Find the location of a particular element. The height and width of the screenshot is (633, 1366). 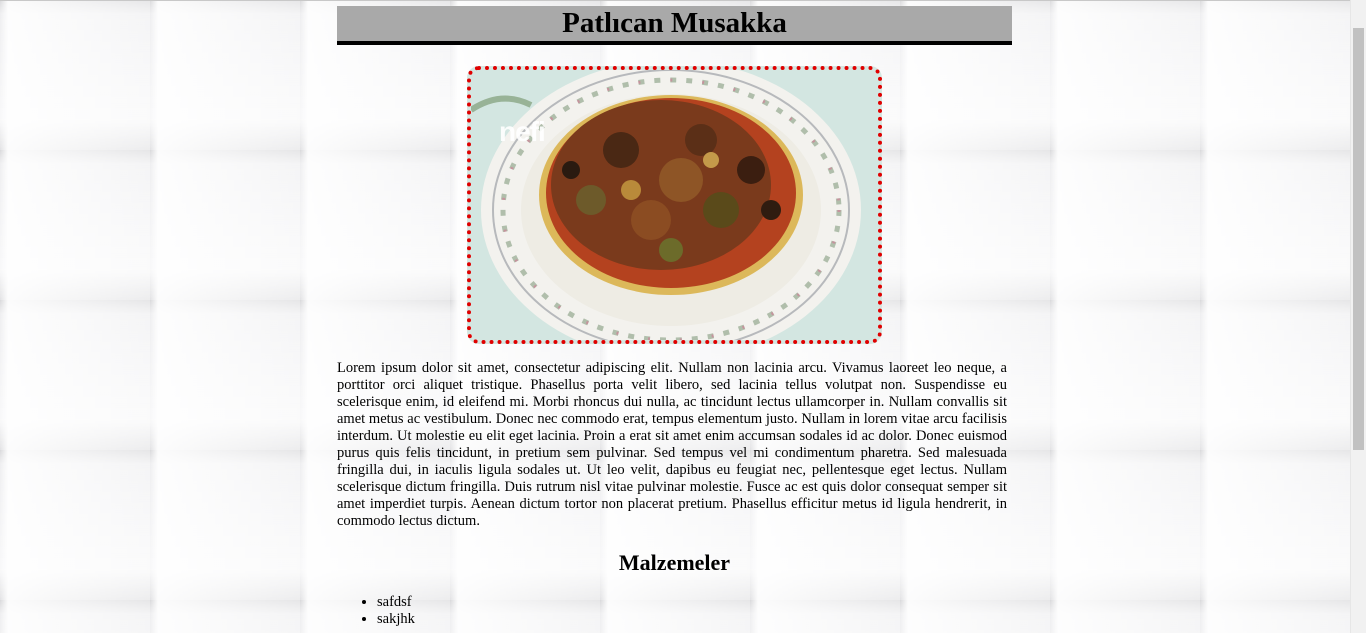

vertical-scrollbar is located at coordinates (1358, 316).